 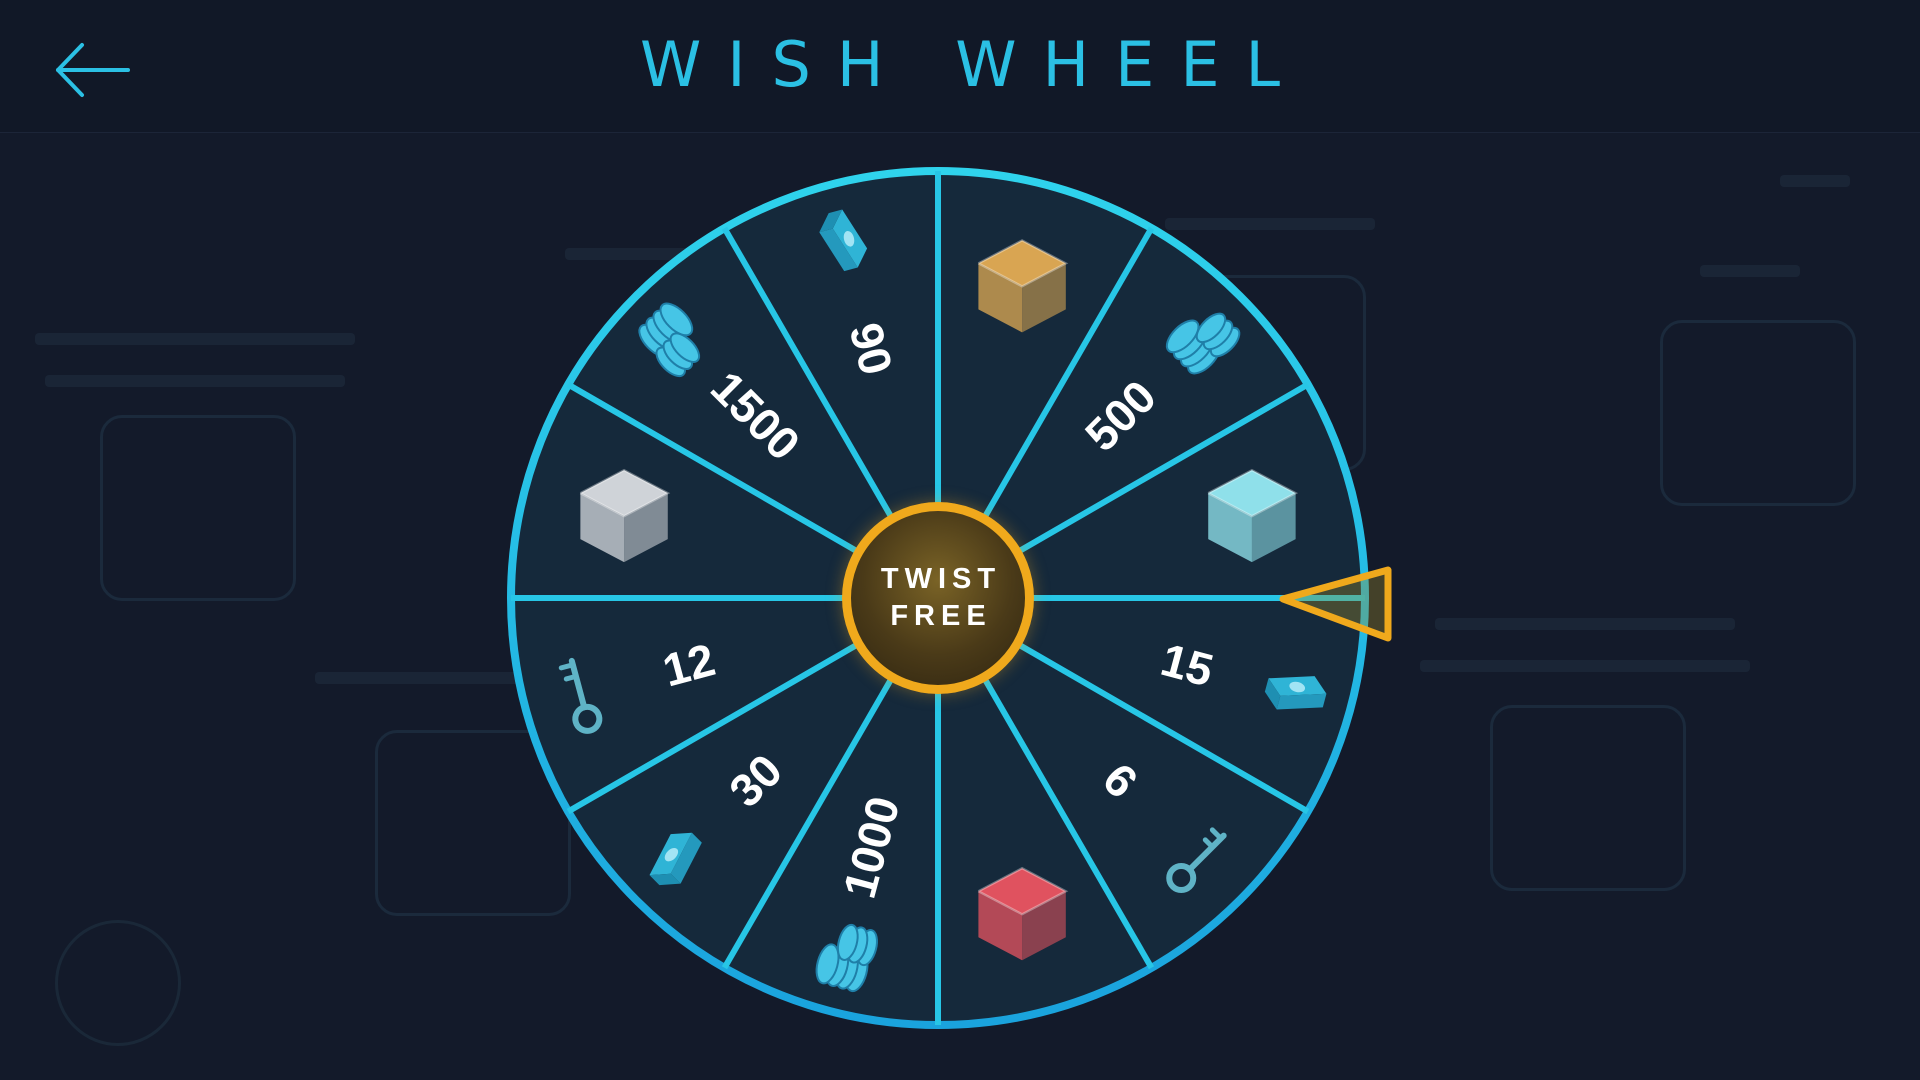 I want to click on twist-free-button: TWIST FREE, so click(x=938, y=598).